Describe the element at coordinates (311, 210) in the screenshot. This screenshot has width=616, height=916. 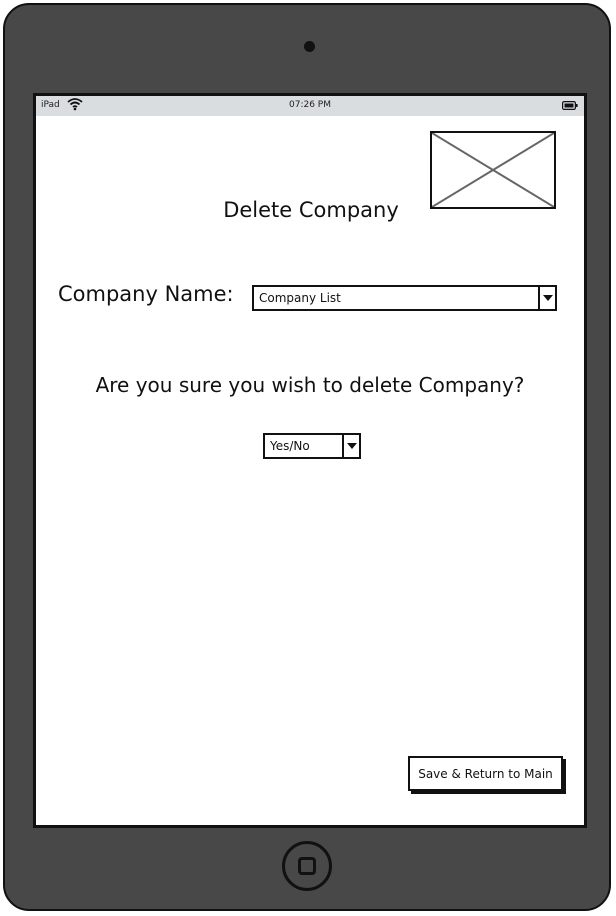
I see `page-title: Delete Company` at that location.